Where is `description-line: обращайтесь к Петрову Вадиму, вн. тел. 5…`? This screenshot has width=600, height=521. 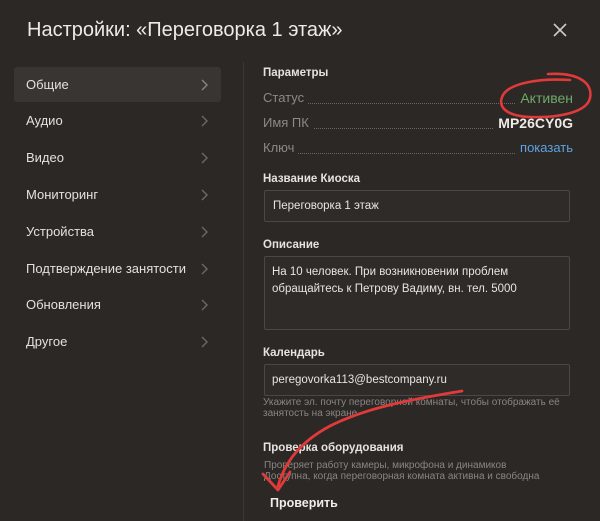 description-line: обращайтесь к Петрову Вадиму, вн. тел. 5… is located at coordinates (394, 289).